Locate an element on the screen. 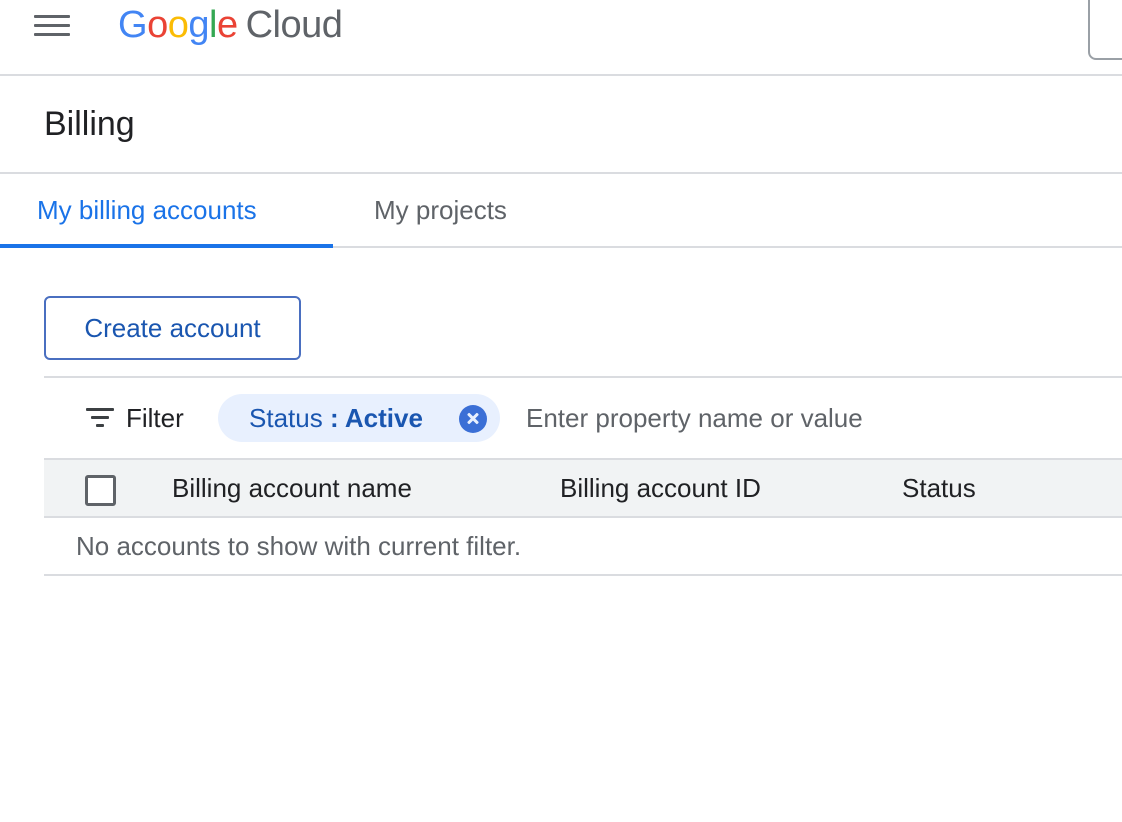 The image size is (1122, 822). hamburger-menu-icon is located at coordinates (52, 26).